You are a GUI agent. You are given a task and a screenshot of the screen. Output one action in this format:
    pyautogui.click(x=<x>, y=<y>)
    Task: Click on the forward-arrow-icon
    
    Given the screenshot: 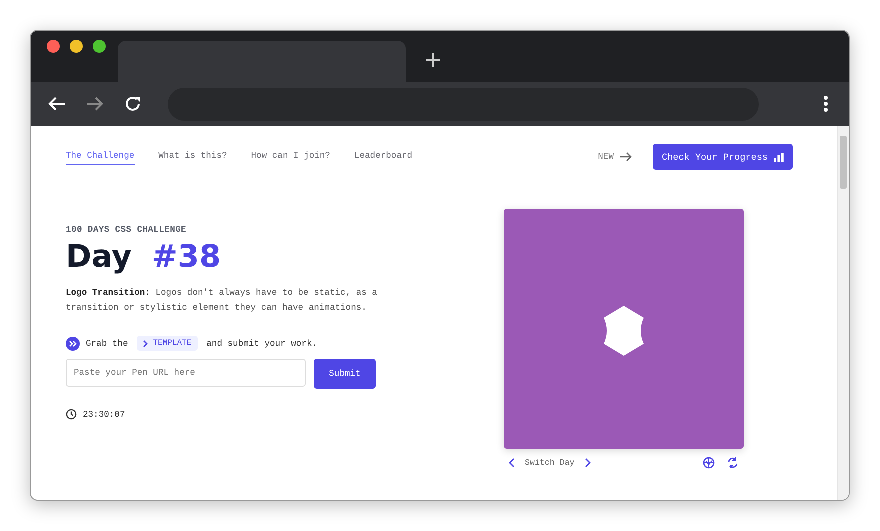 What is the action you would take?
    pyautogui.click(x=95, y=104)
    